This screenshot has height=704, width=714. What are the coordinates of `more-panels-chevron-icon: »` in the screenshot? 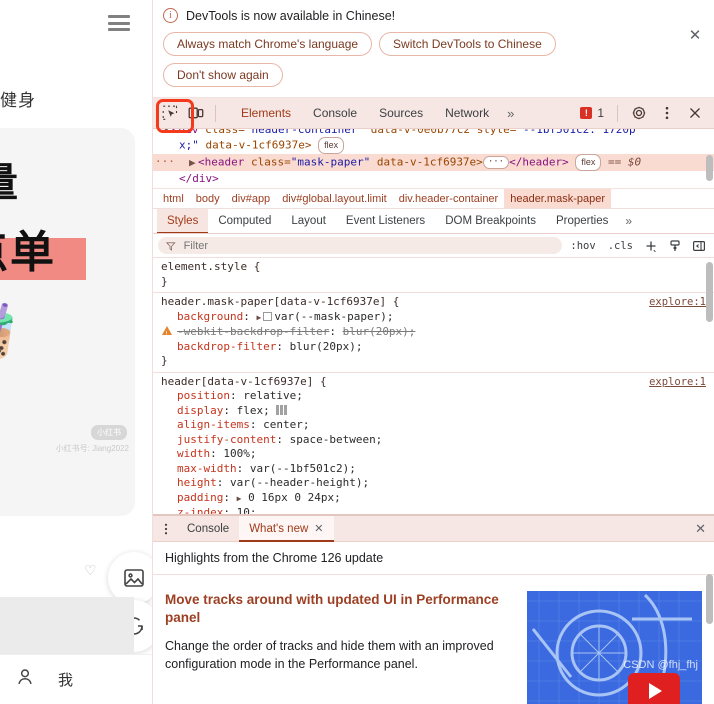 It's located at (510, 113).